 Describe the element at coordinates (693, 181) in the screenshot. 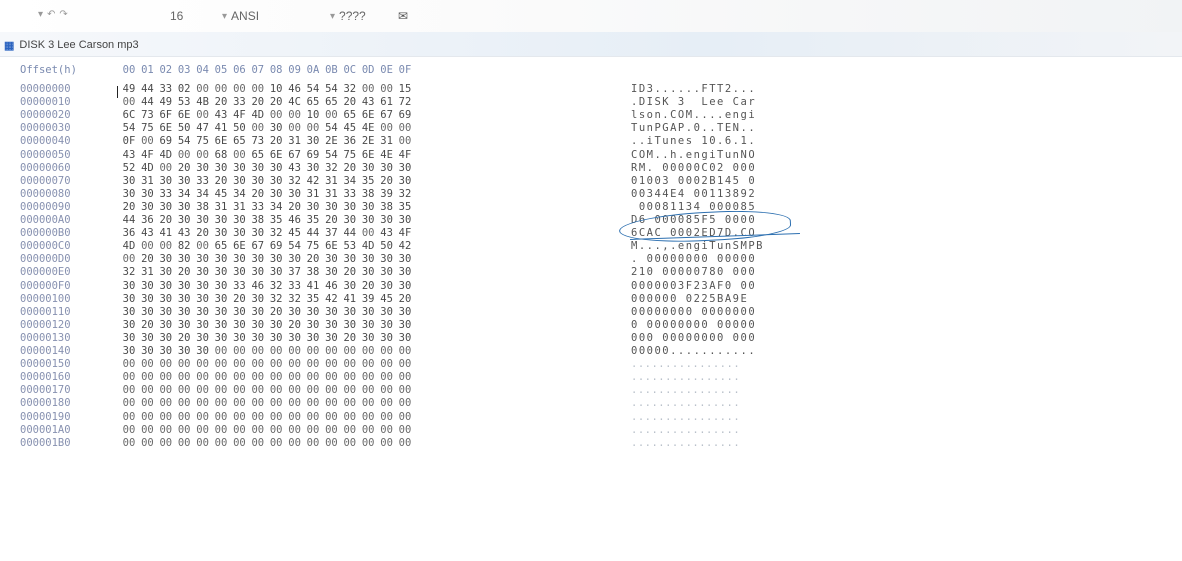

I see `ascii-text: 01003 0002B145 0` at that location.